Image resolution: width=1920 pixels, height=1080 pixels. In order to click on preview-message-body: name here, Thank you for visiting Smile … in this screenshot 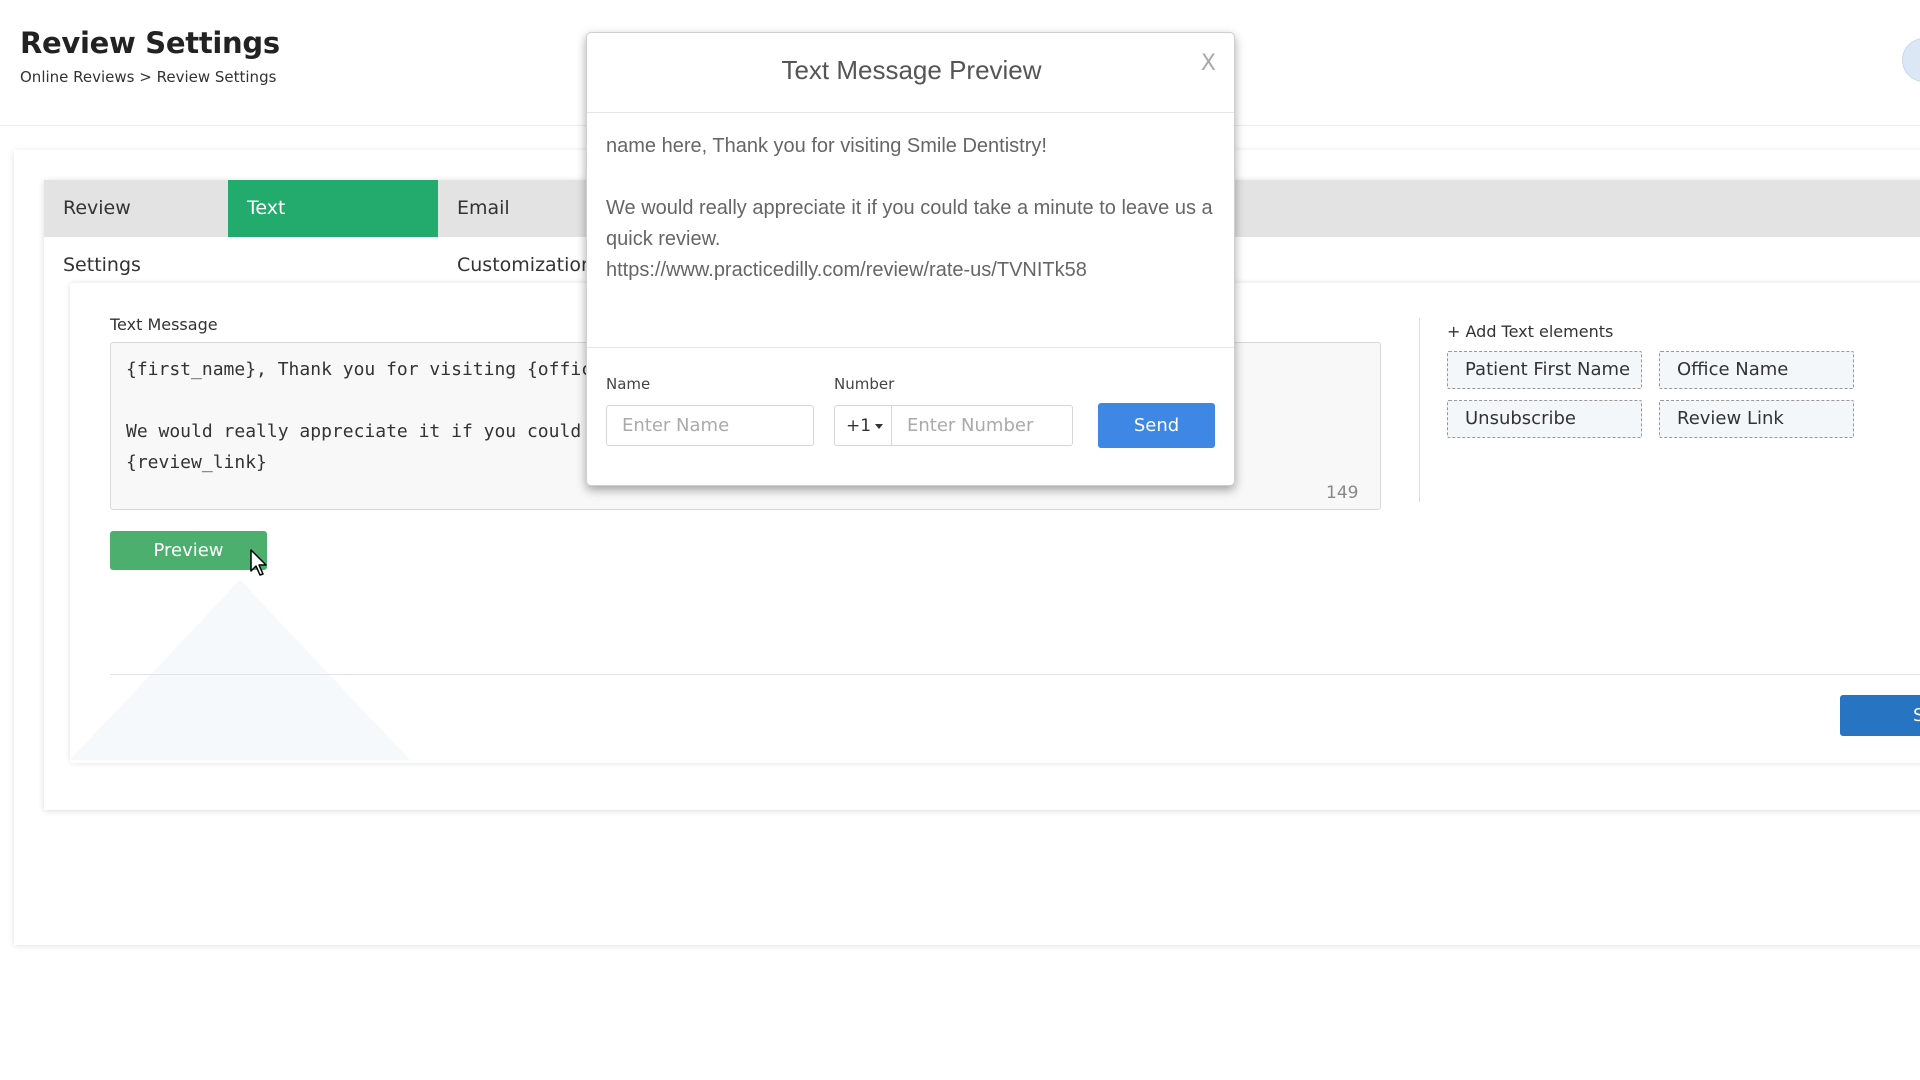, I will do `click(911, 208)`.